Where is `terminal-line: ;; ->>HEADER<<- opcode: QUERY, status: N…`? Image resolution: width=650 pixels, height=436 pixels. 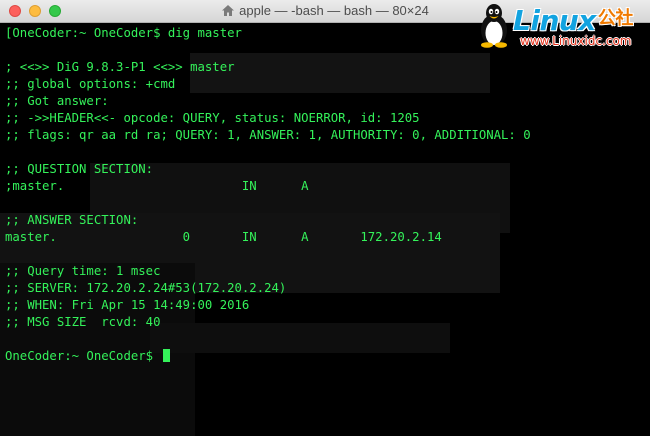 terminal-line: ;; ->>HEADER<<- opcode: QUERY, status: N… is located at coordinates (212, 118).